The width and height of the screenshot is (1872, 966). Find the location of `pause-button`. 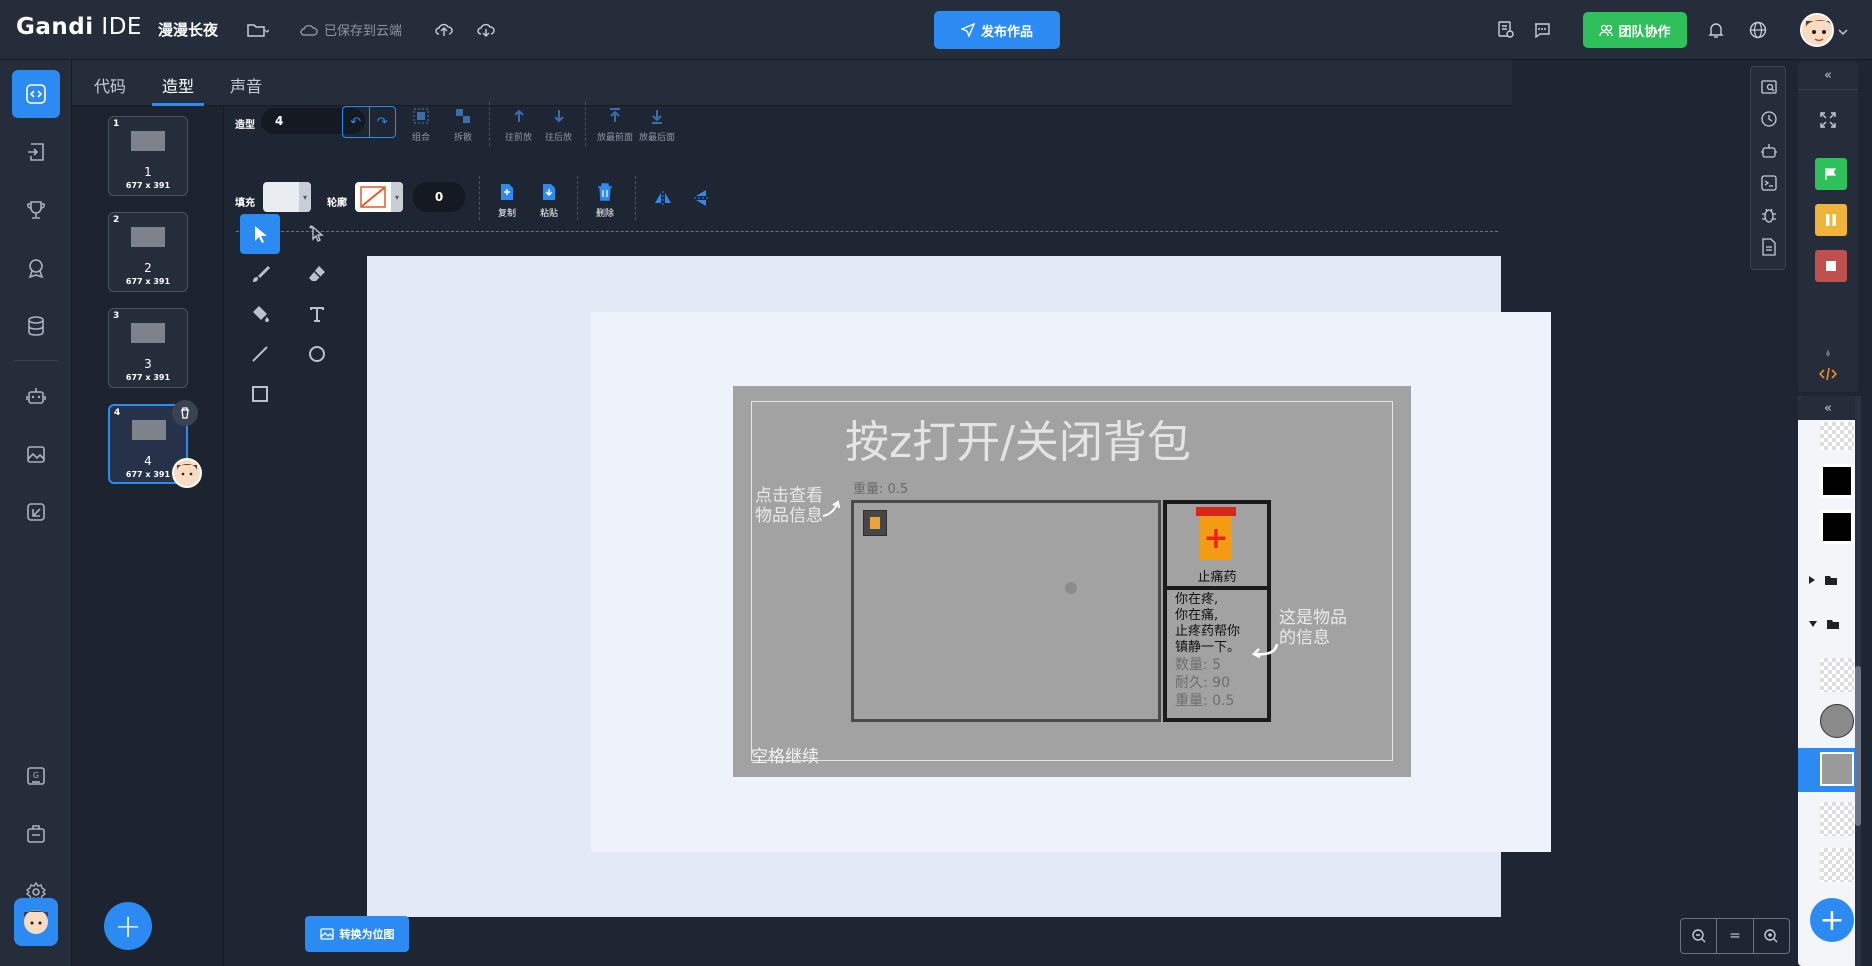

pause-button is located at coordinates (1831, 220).